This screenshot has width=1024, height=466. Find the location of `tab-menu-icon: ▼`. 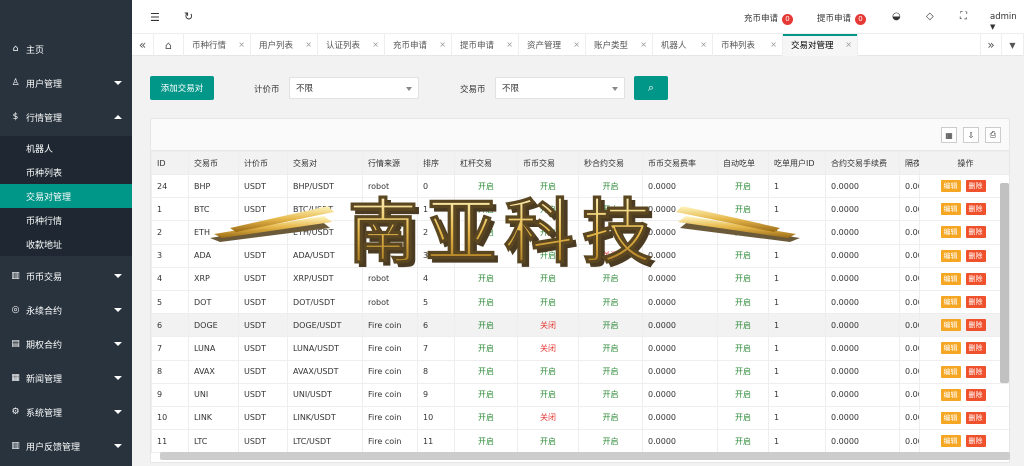

tab-menu-icon: ▼ is located at coordinates (1013, 45).